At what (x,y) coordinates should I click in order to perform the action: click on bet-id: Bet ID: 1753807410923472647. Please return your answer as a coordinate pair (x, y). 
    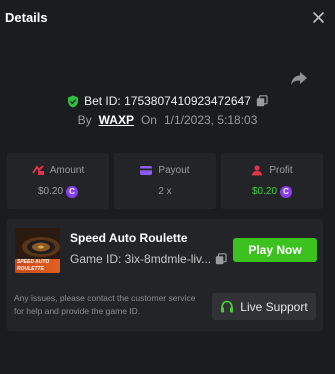
    Looking at the image, I should click on (167, 101).